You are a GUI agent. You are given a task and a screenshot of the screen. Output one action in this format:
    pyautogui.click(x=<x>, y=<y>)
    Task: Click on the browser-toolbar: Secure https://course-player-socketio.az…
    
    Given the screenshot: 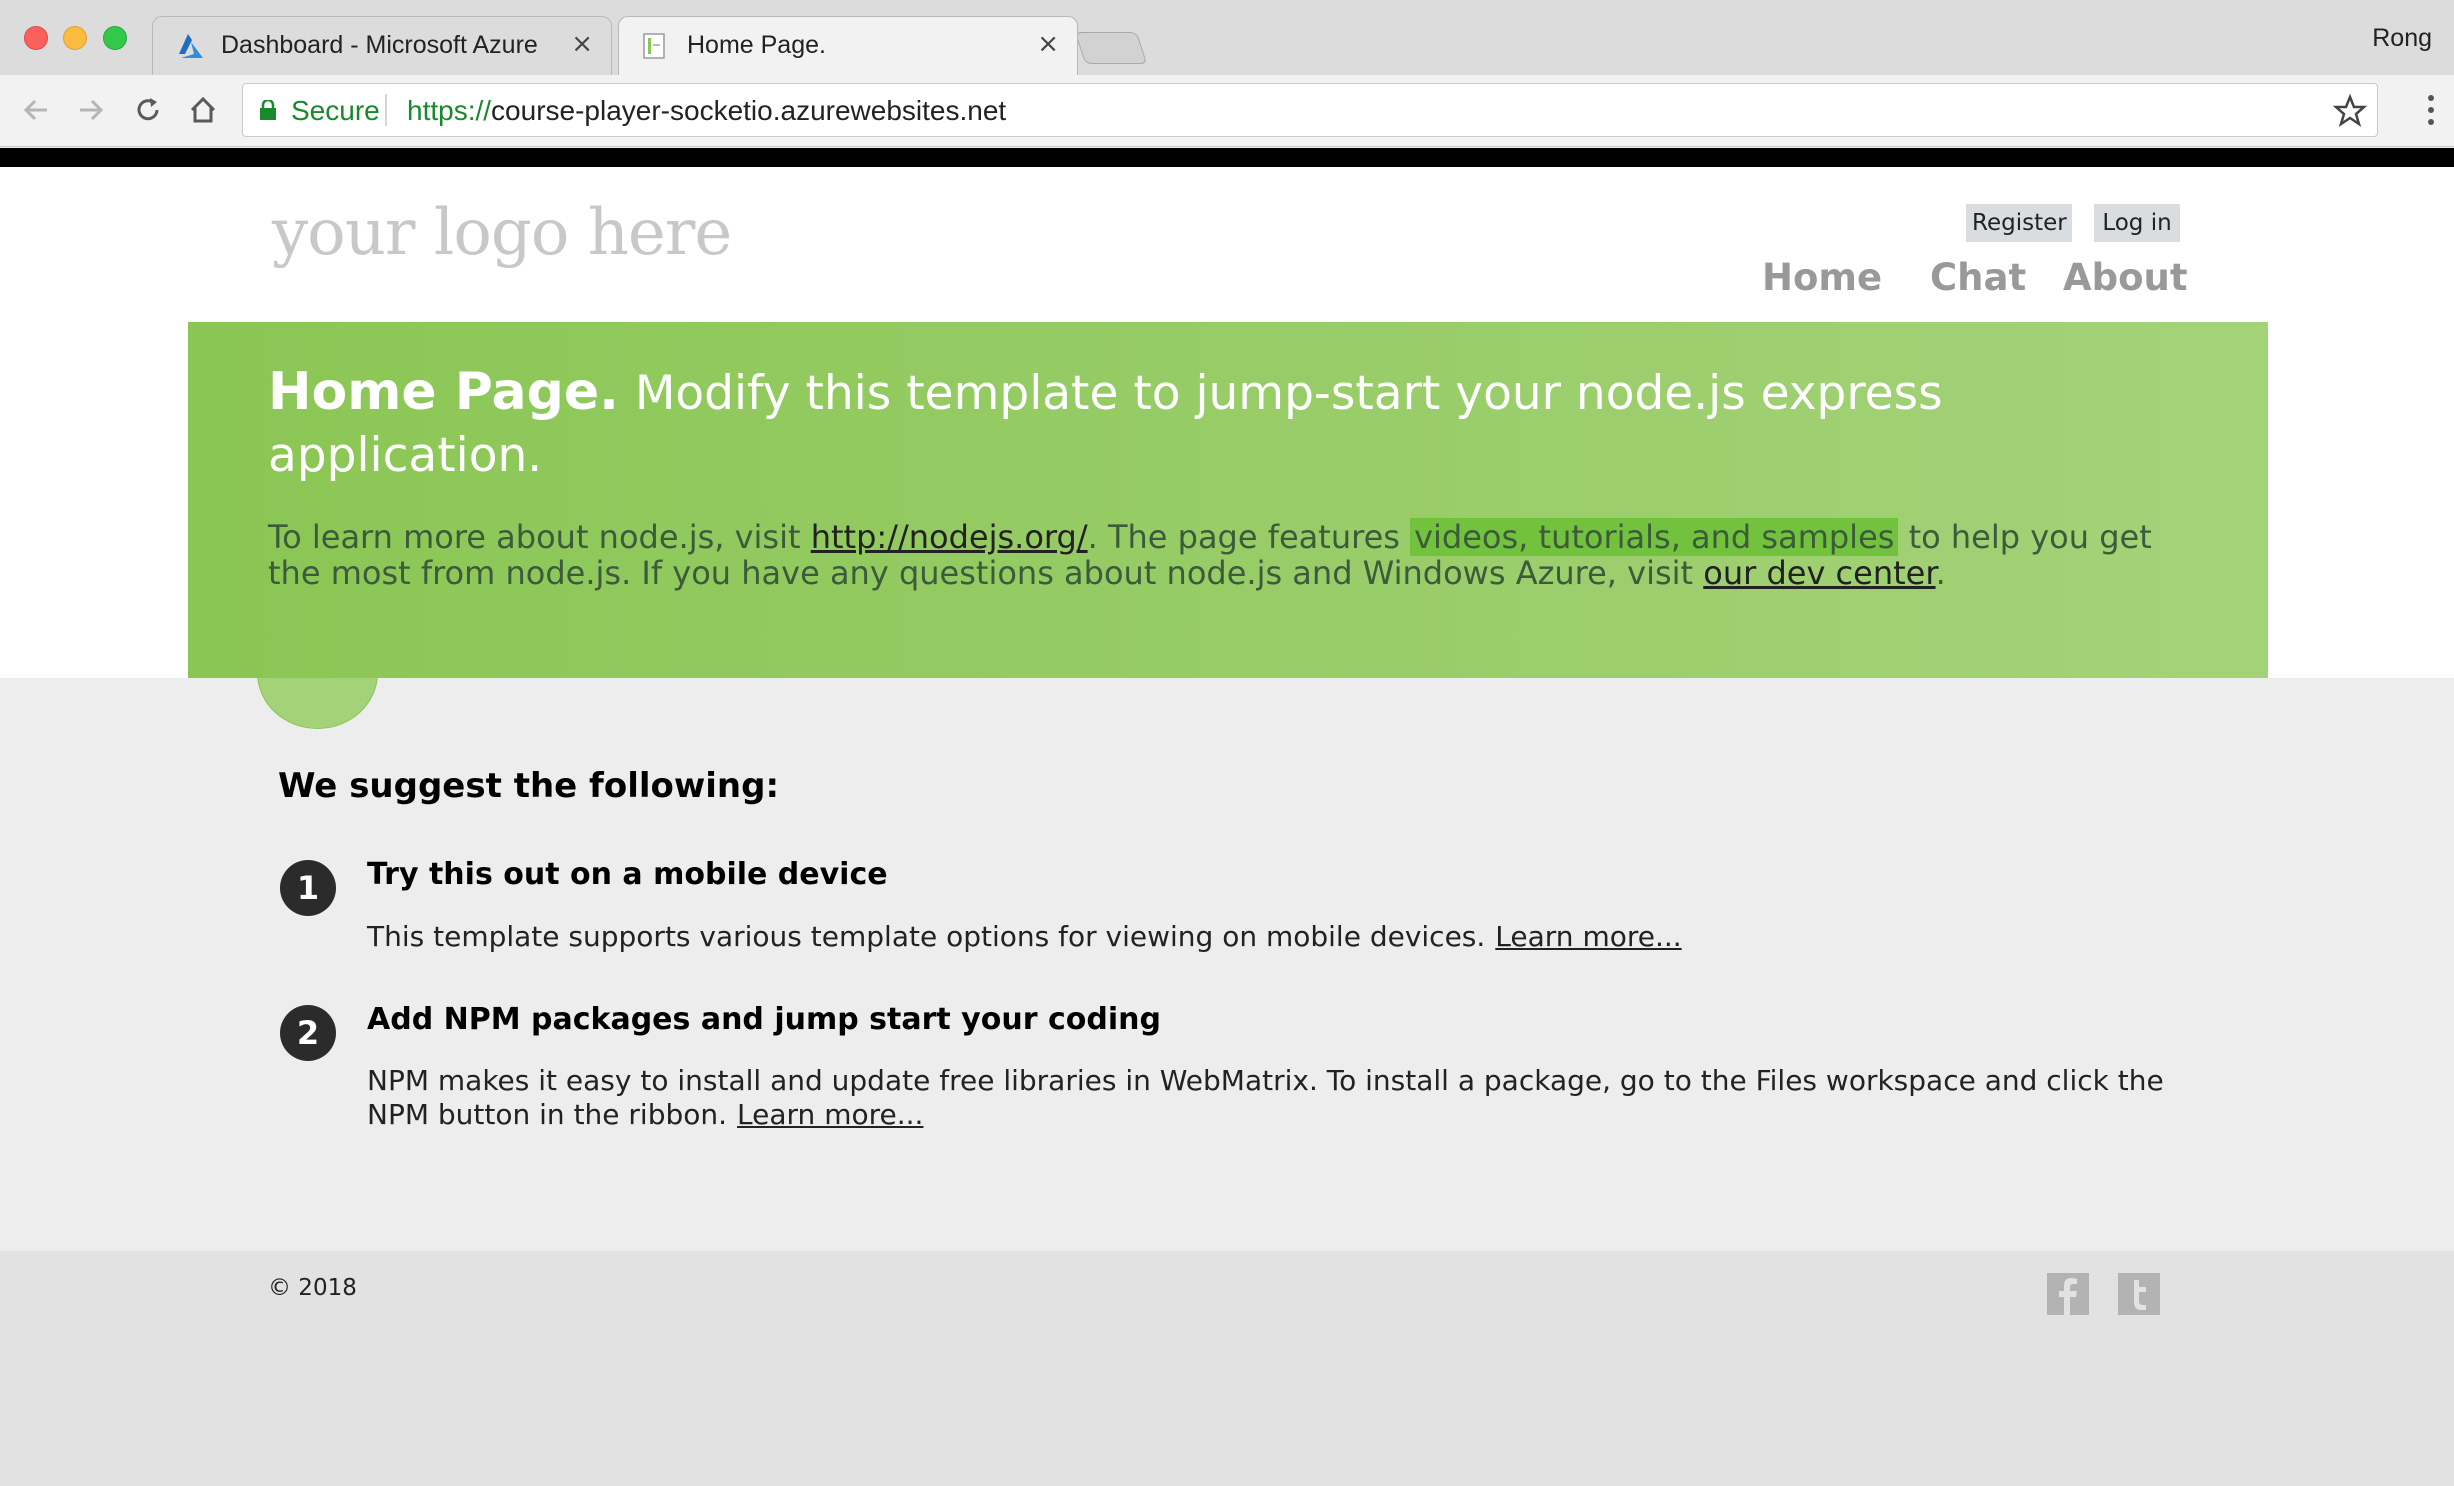 What is the action you would take?
    pyautogui.click(x=1227, y=111)
    